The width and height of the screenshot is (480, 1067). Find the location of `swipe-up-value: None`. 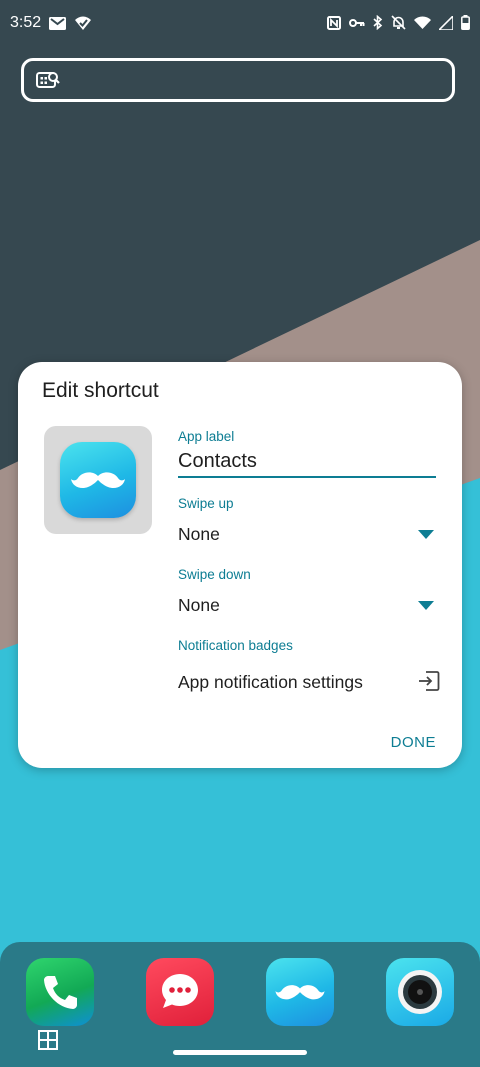

swipe-up-value: None is located at coordinates (199, 534).